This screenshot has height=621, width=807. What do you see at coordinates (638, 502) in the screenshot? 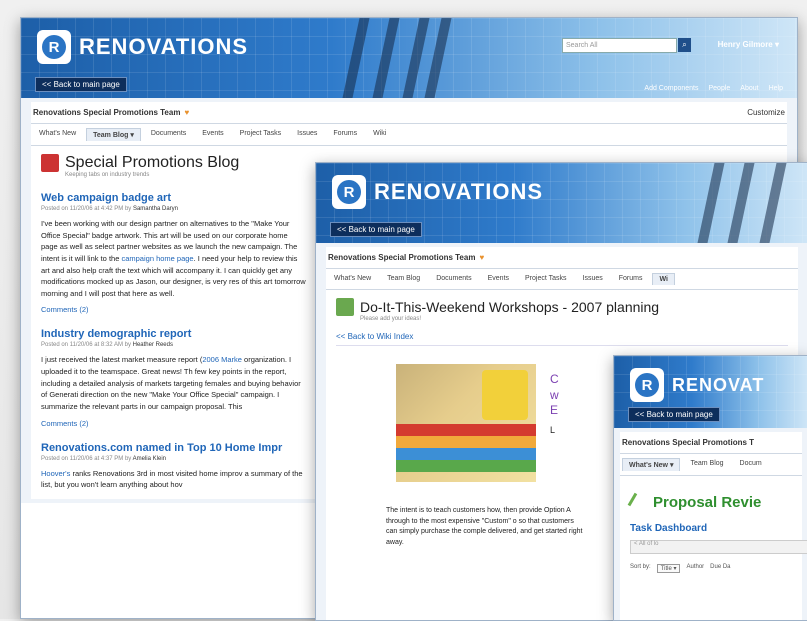
I see `check-icon` at bounding box center [638, 502].